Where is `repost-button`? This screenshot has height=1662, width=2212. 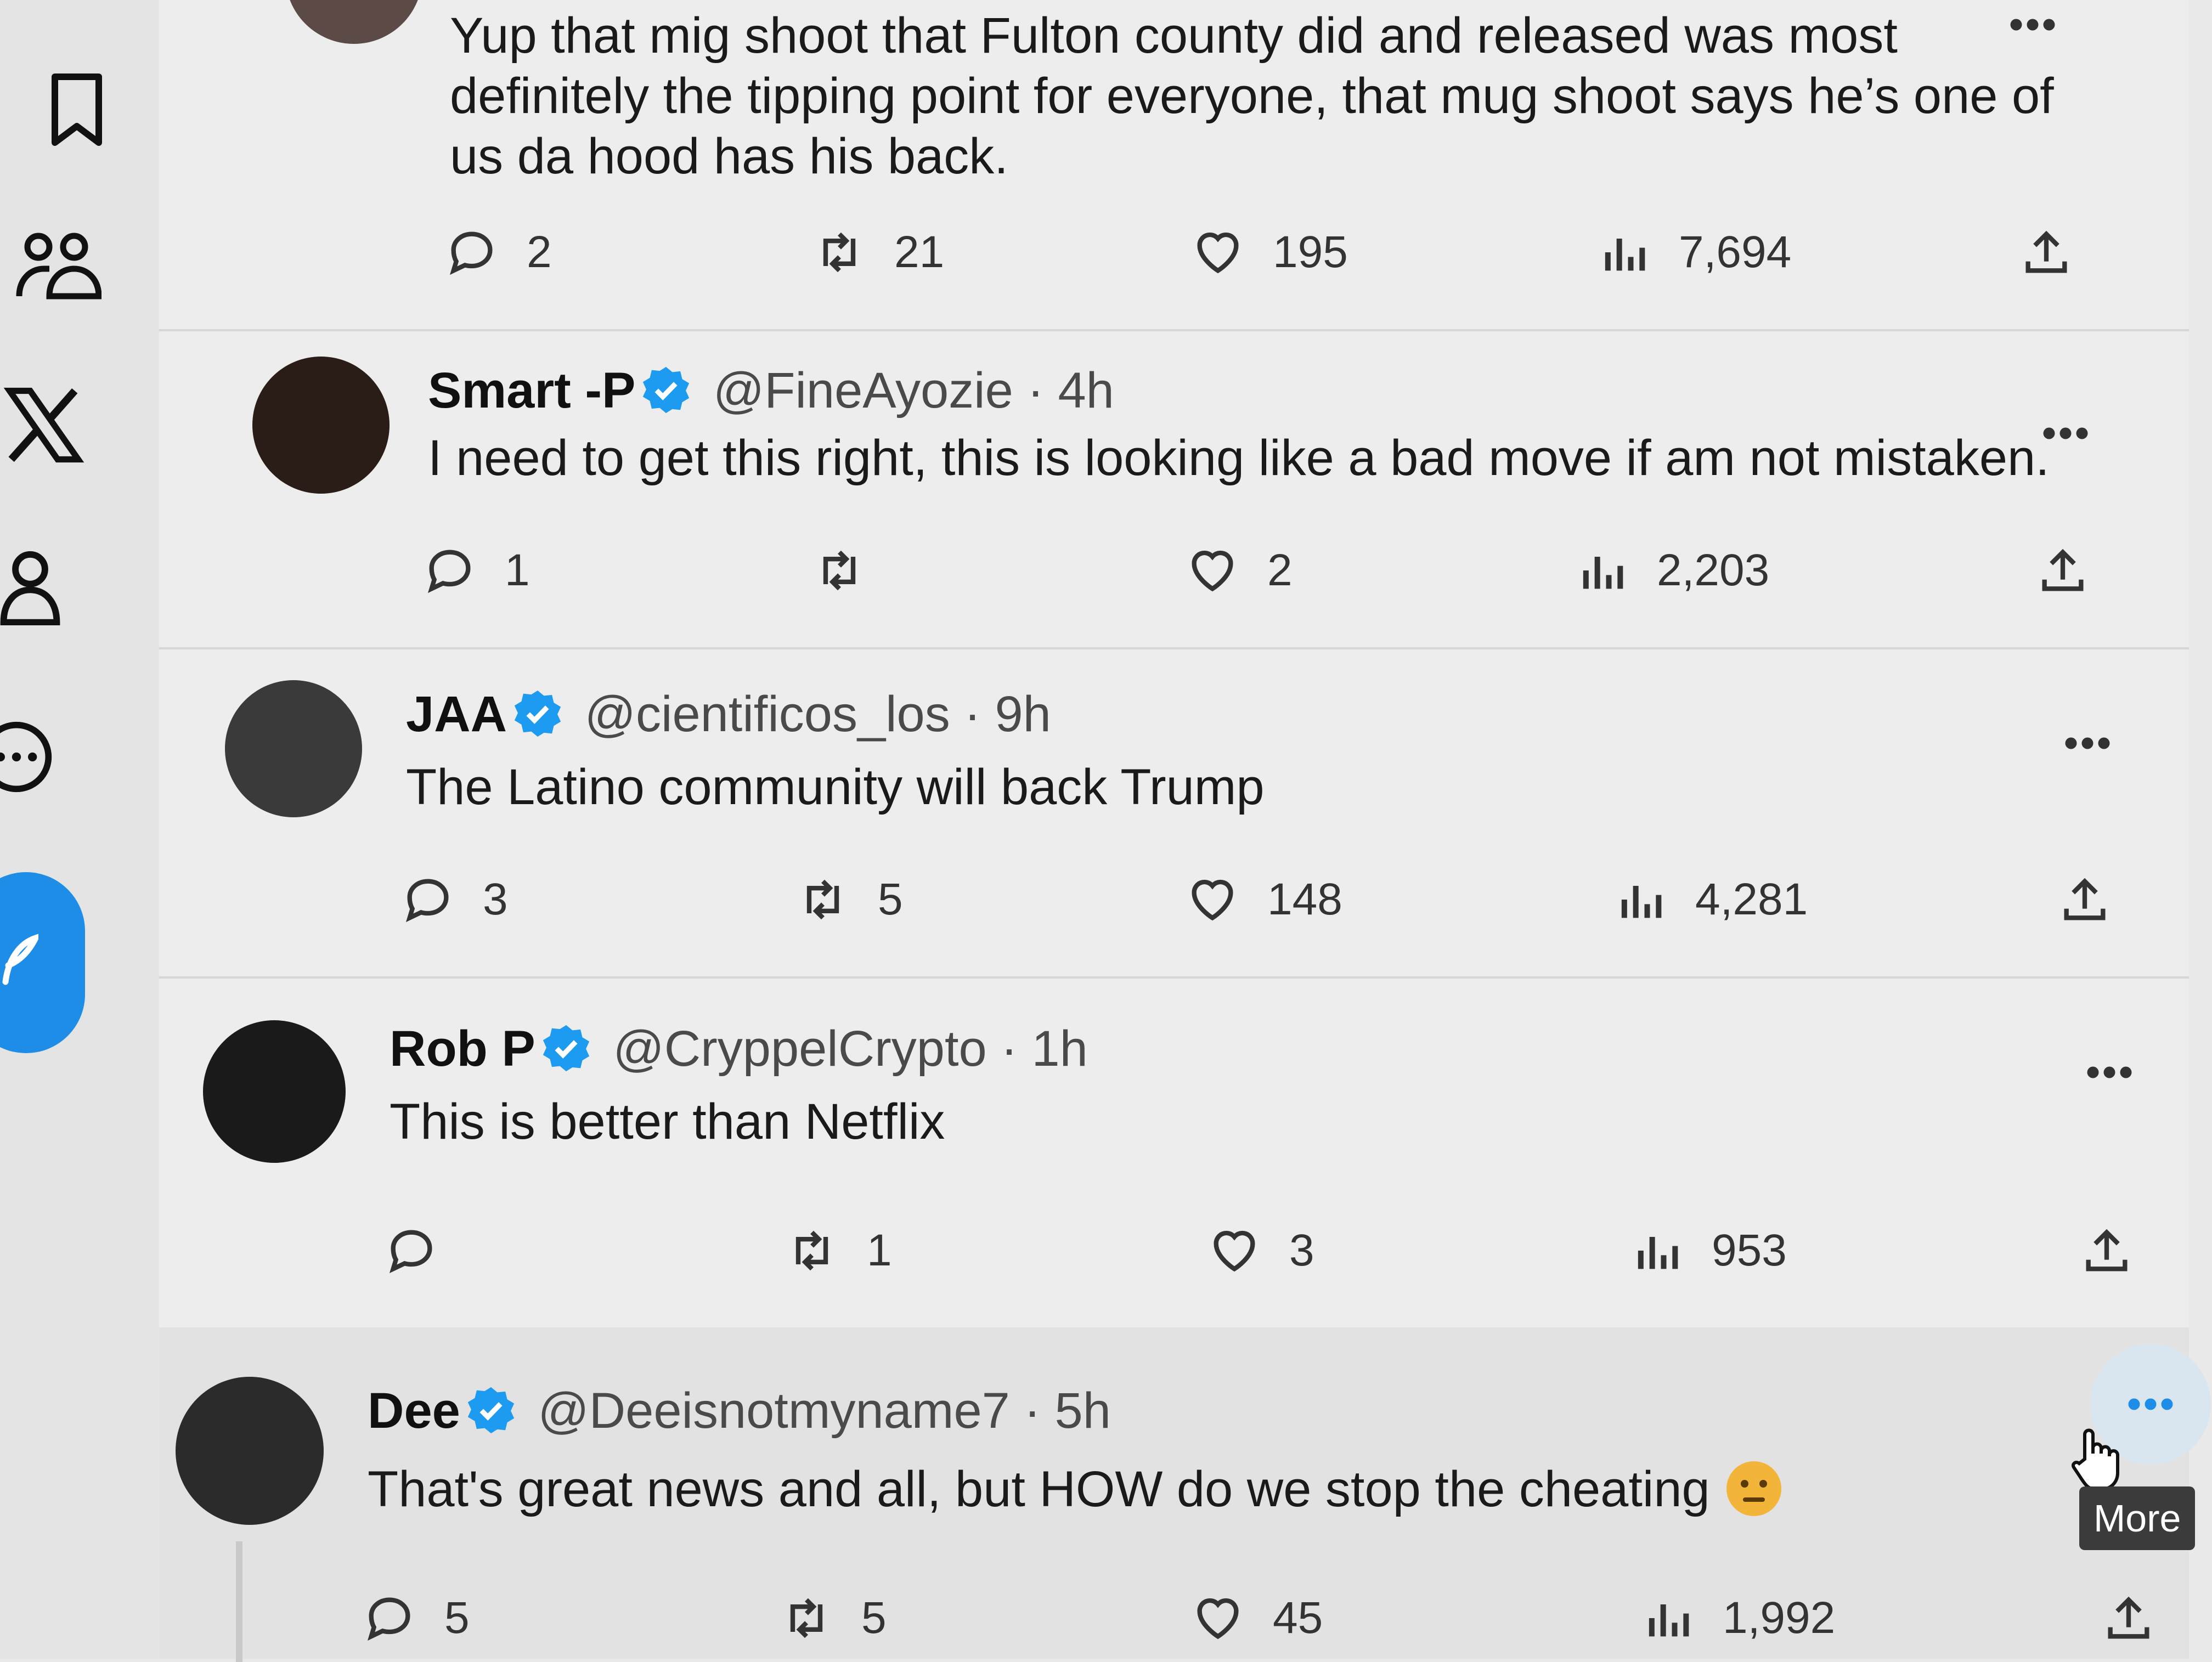
repost-button is located at coordinates (853, 571).